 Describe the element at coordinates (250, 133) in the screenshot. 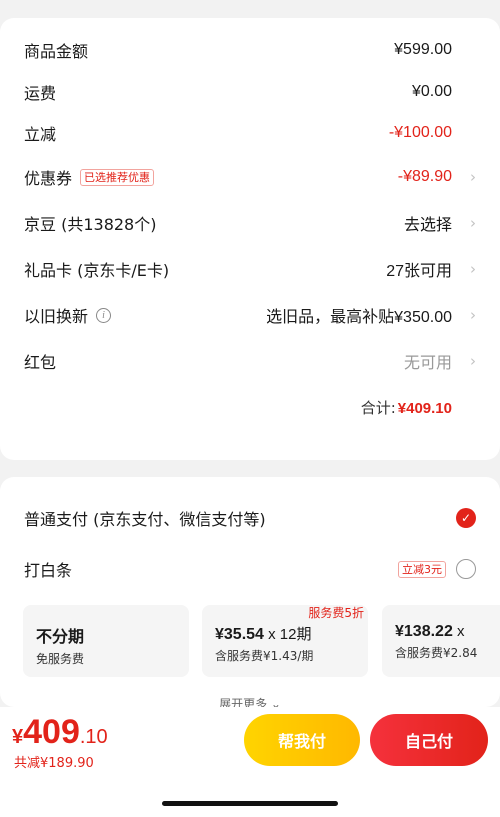

I see `instant-discount-row: 立减 -¥100.00 ›` at that location.